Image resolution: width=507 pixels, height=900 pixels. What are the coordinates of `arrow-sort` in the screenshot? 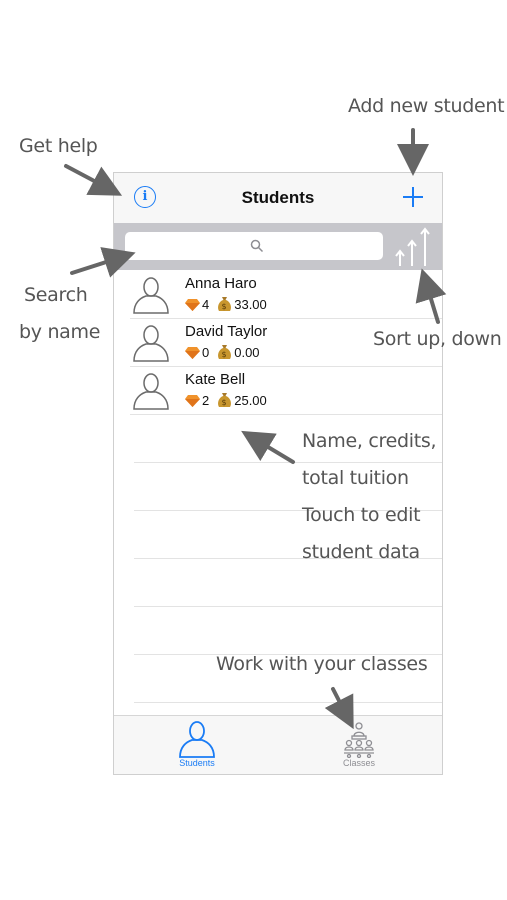 It's located at (431, 296).